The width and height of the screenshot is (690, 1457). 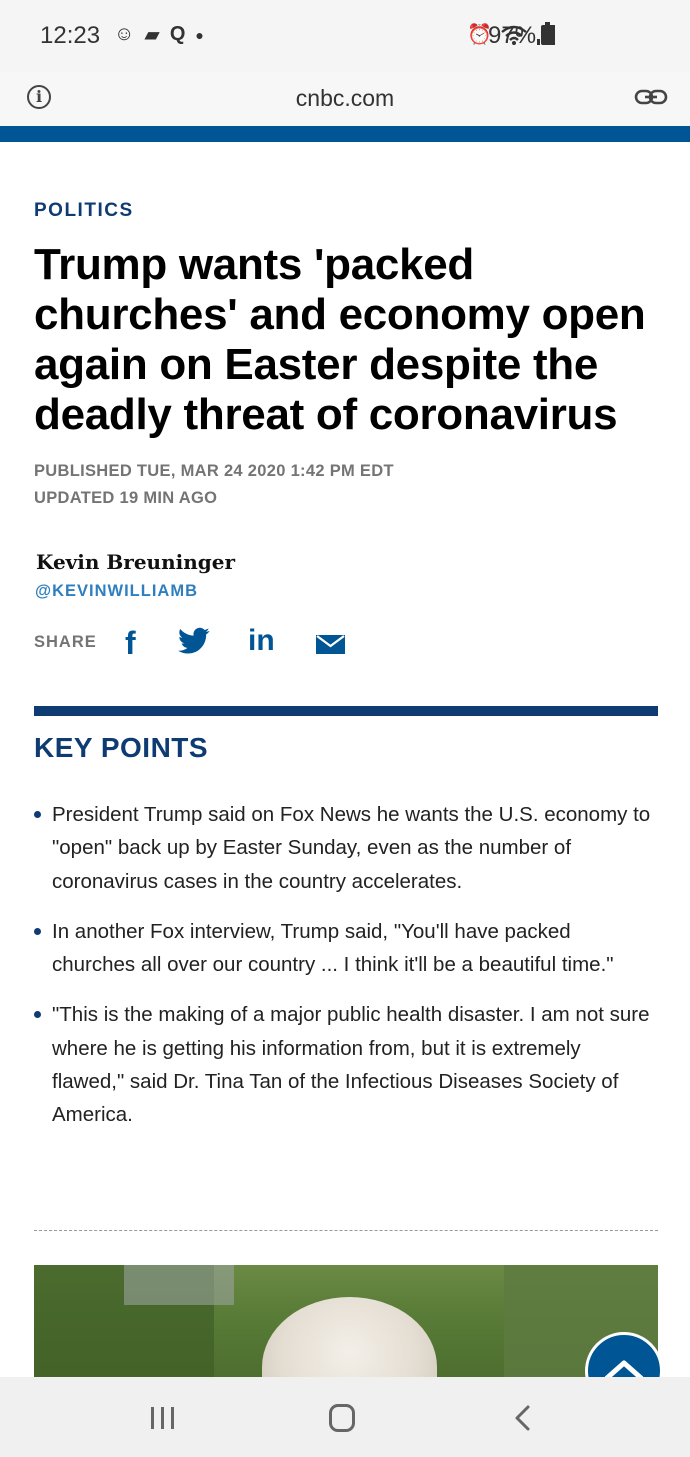 What do you see at coordinates (512, 35) in the screenshot?
I see `battery-percent: 97%` at bounding box center [512, 35].